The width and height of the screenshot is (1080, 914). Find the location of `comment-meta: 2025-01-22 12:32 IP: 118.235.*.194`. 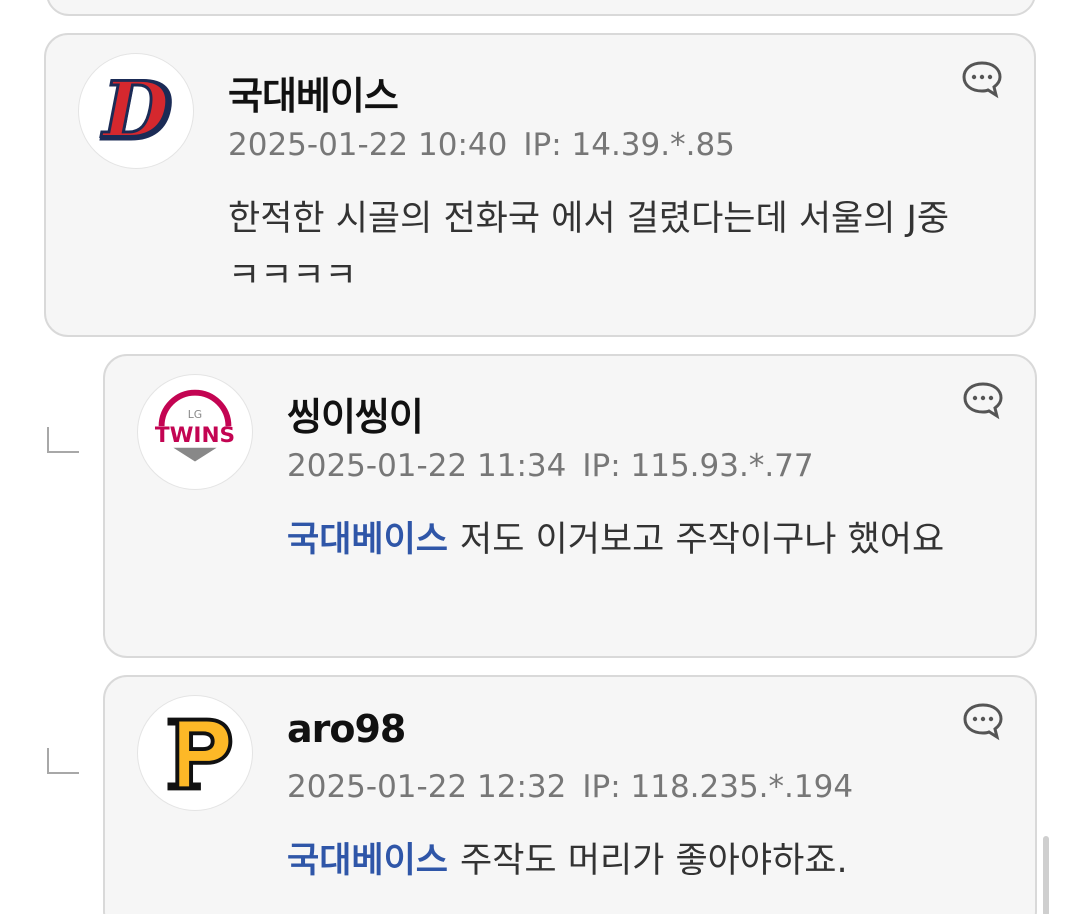

comment-meta: 2025-01-22 12:32 IP: 118.235.*.194 is located at coordinates (570, 787).